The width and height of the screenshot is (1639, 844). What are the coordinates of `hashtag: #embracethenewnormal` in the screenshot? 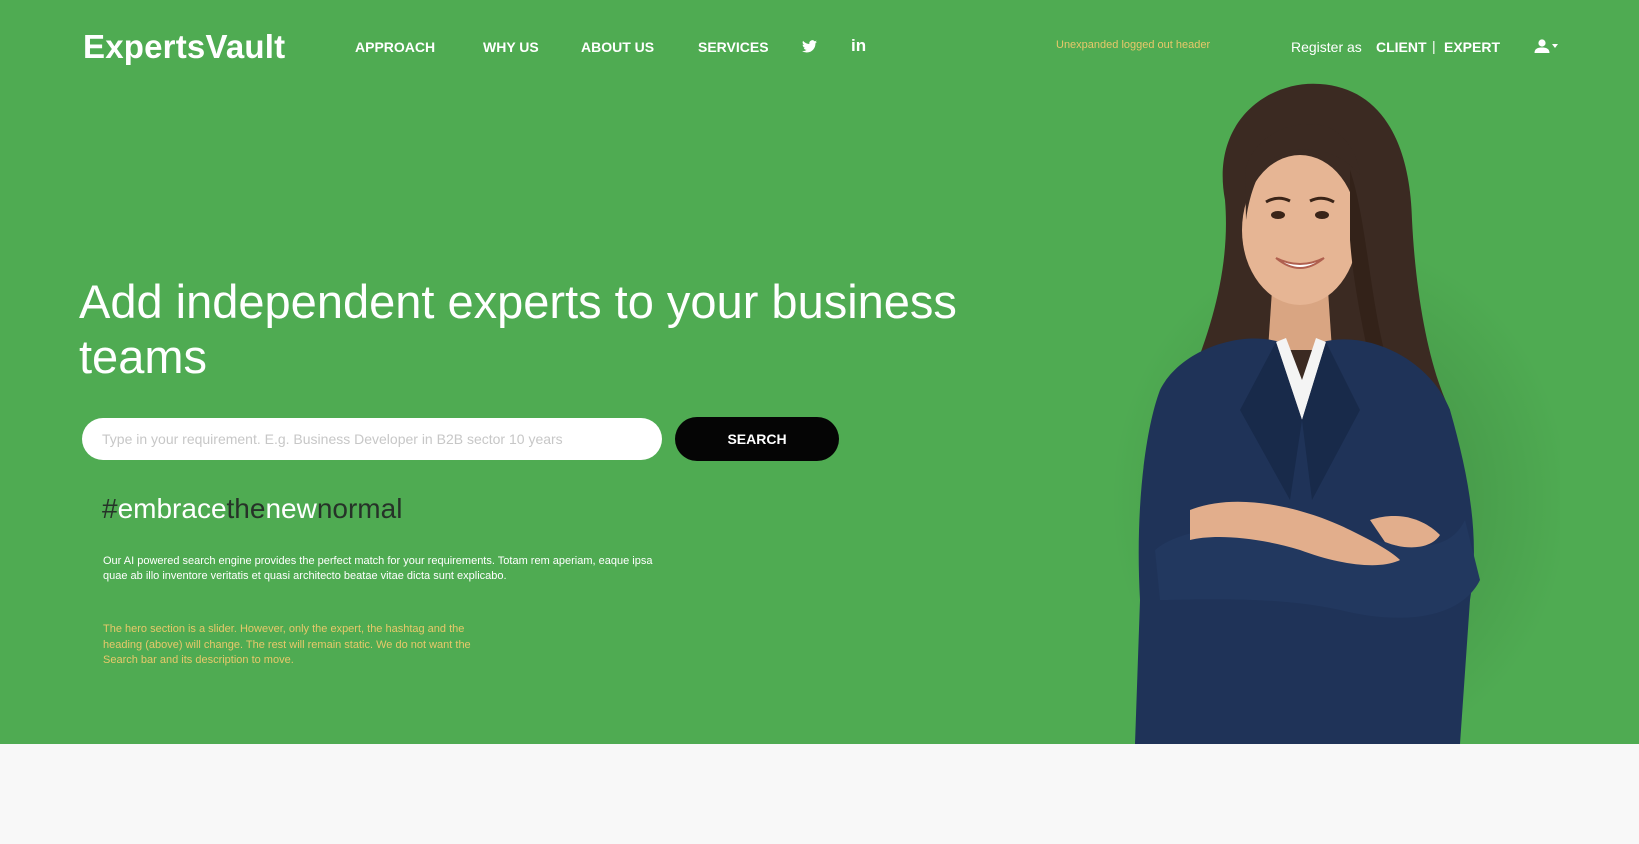 It's located at (252, 509).